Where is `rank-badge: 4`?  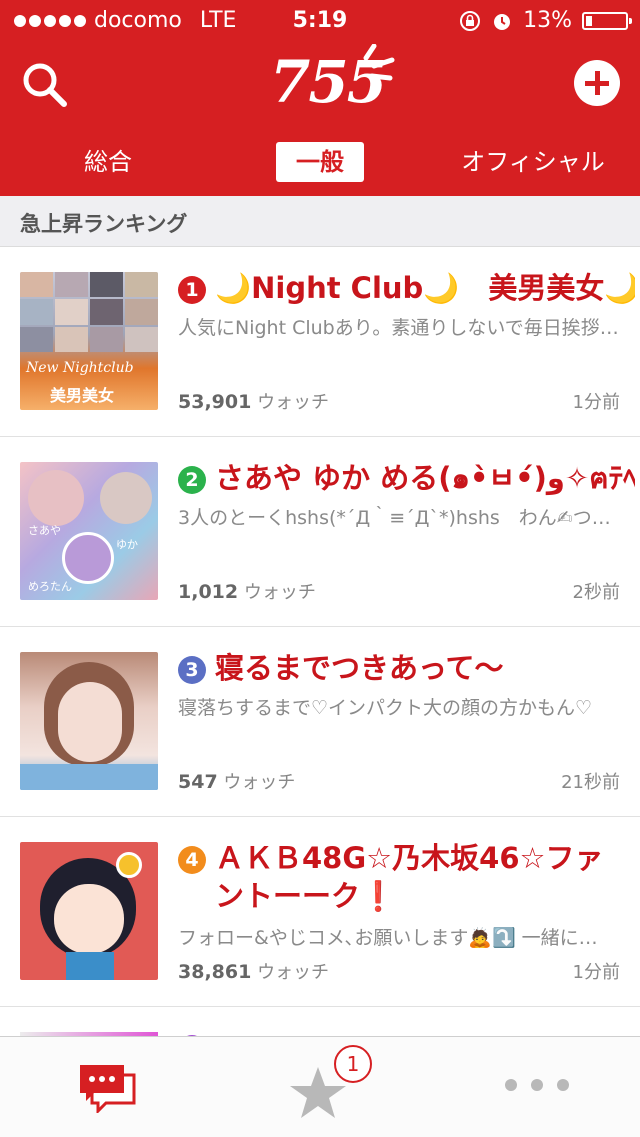 rank-badge: 4 is located at coordinates (192, 860).